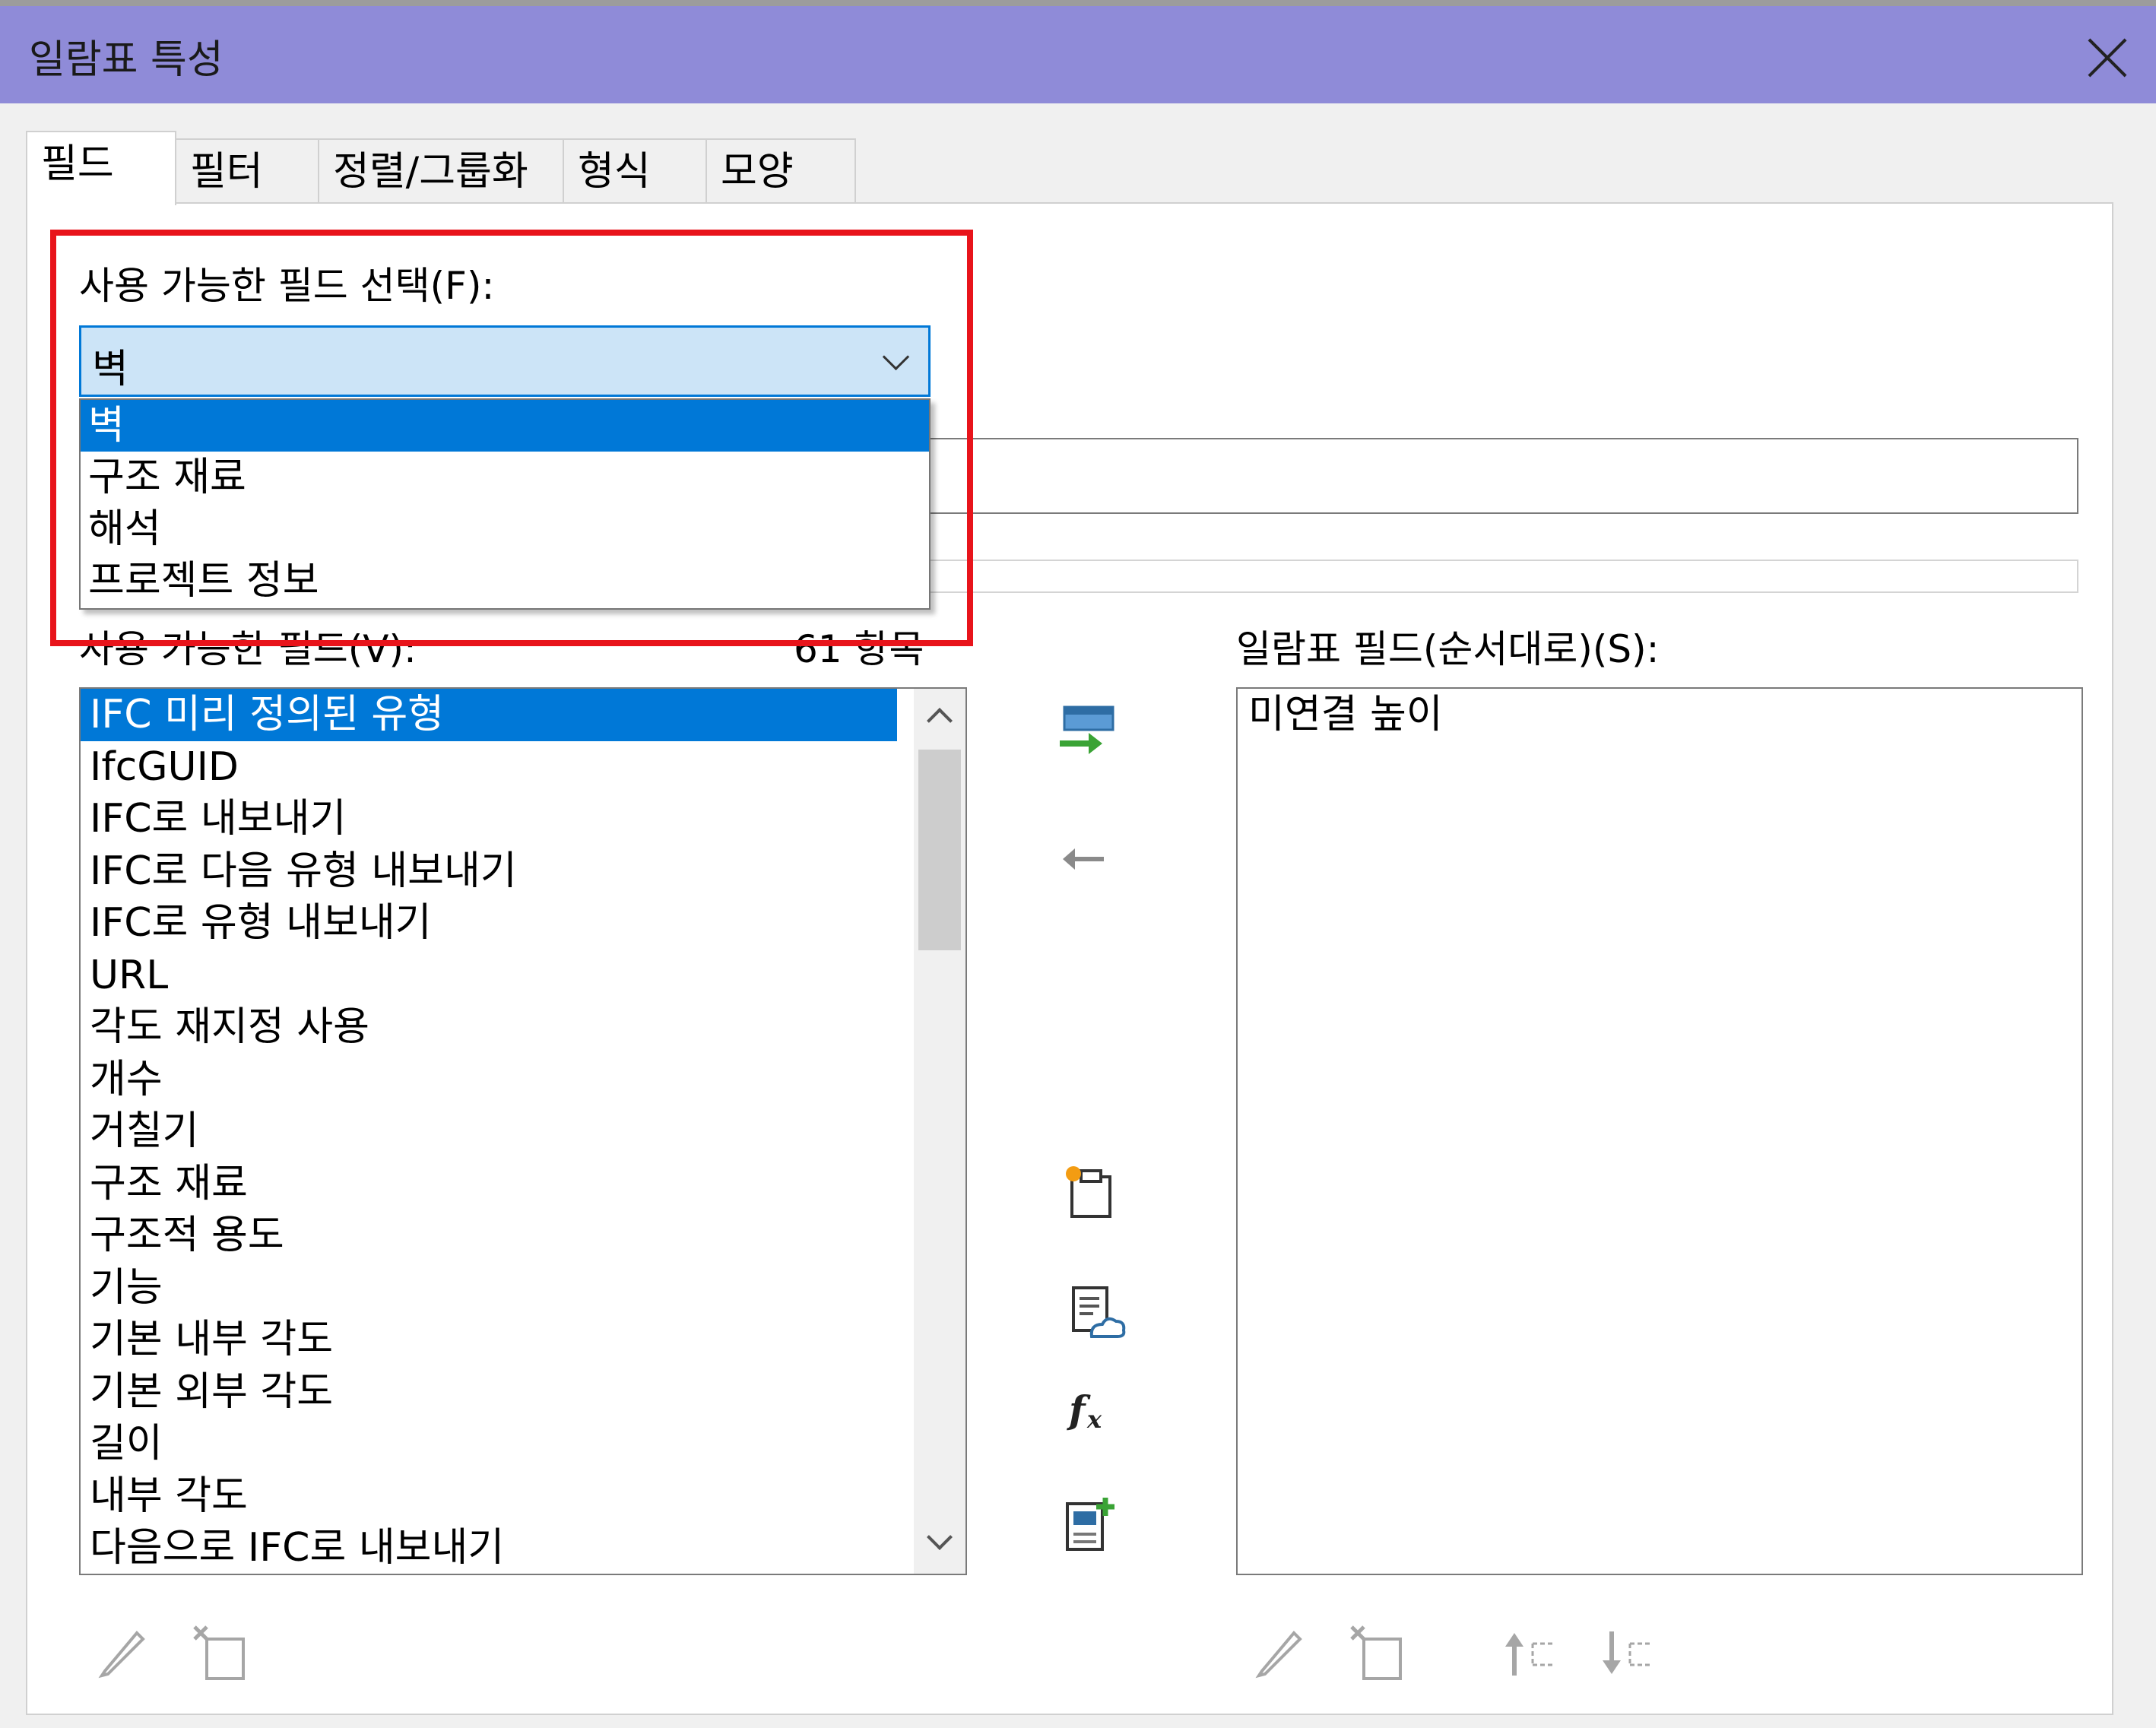 Image resolution: width=2156 pixels, height=1728 pixels. I want to click on combine-parameters-icon, so click(1092, 1524).